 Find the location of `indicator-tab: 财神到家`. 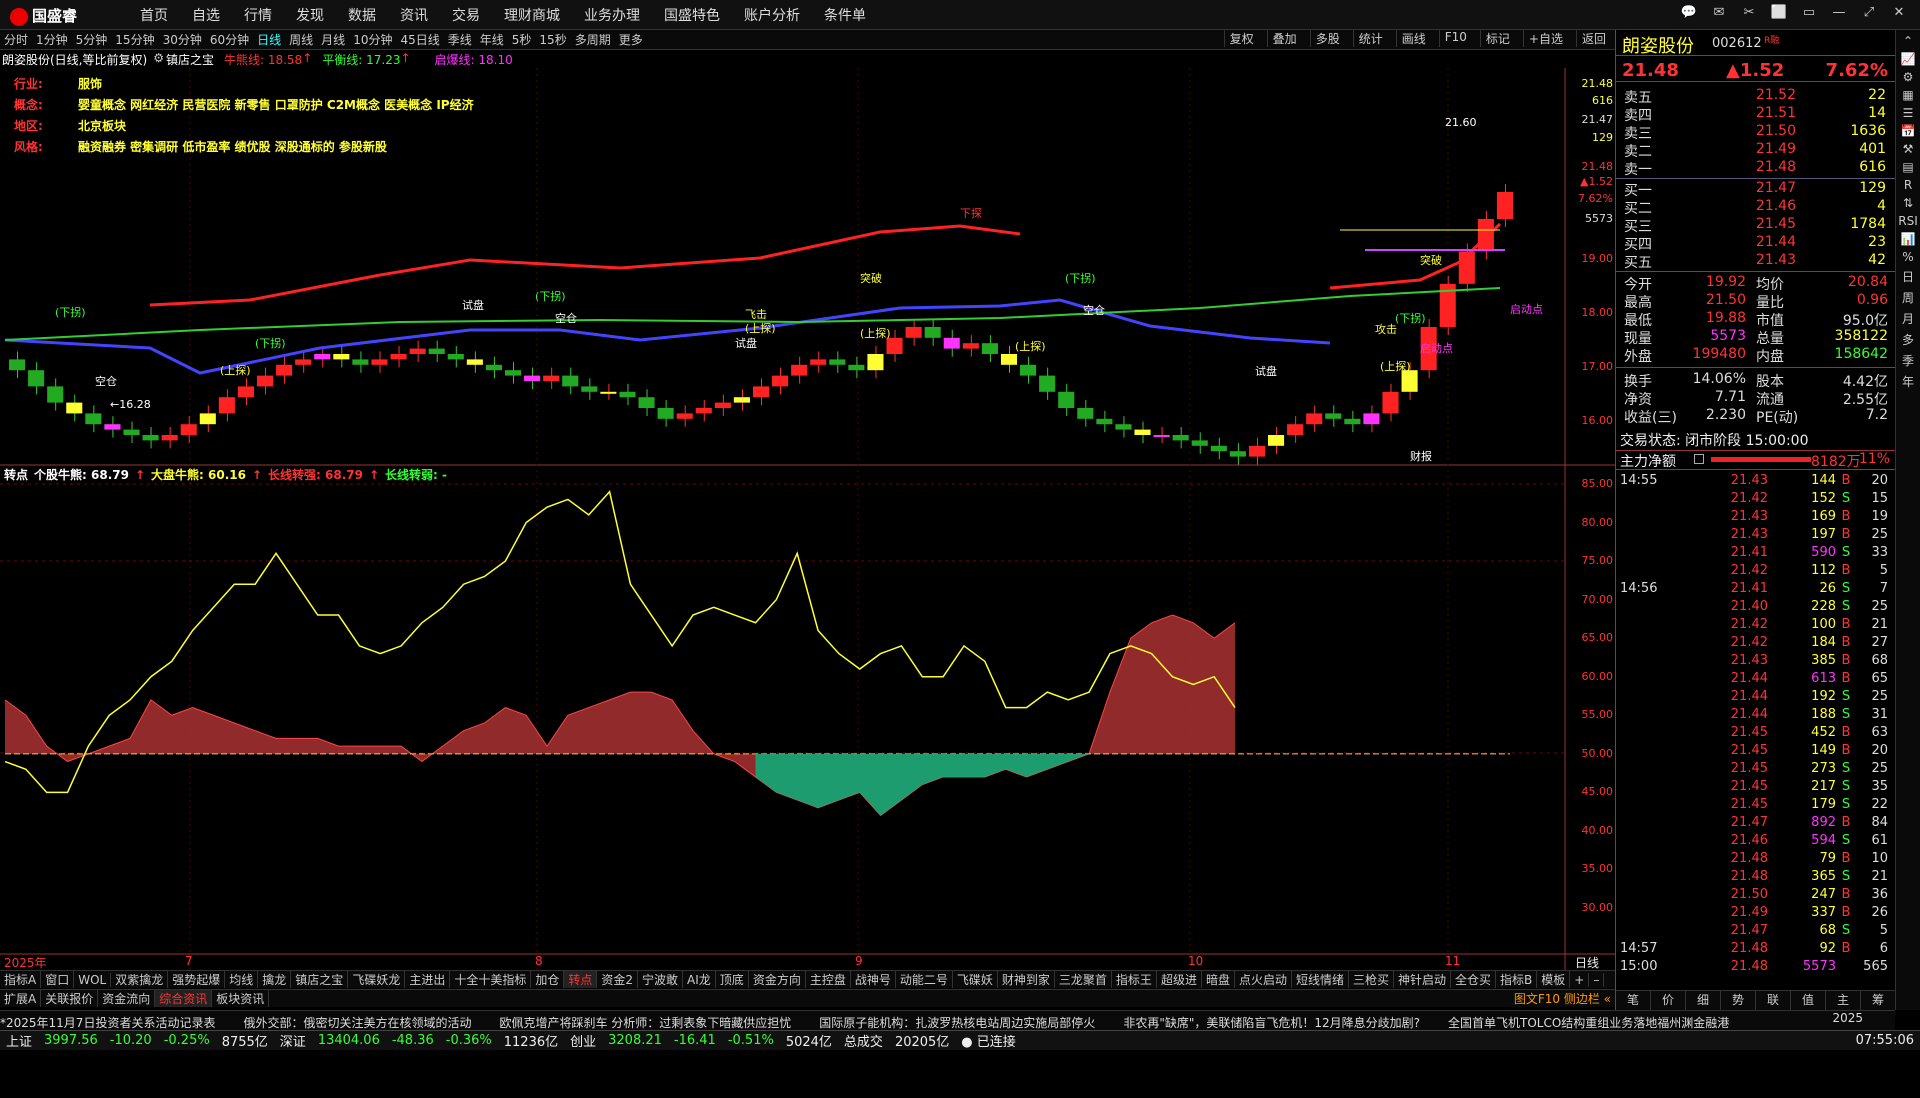

indicator-tab: 财神到家 is located at coordinates (1026, 979).